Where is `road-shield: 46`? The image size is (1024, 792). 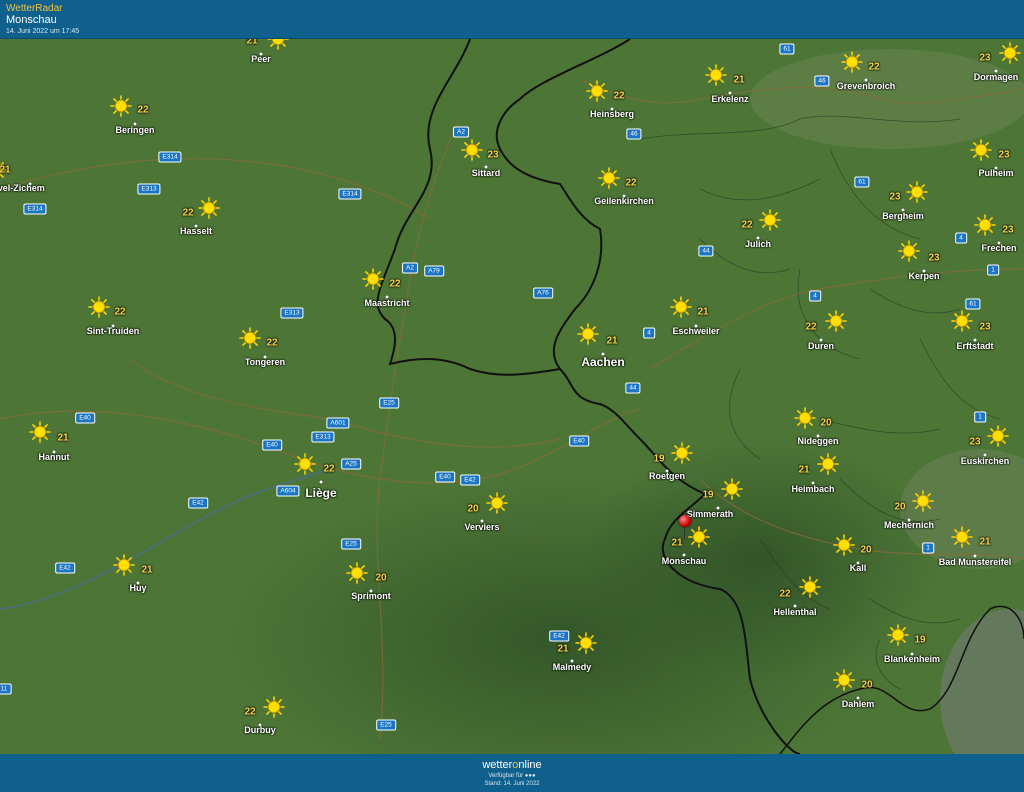 road-shield: 46 is located at coordinates (634, 134).